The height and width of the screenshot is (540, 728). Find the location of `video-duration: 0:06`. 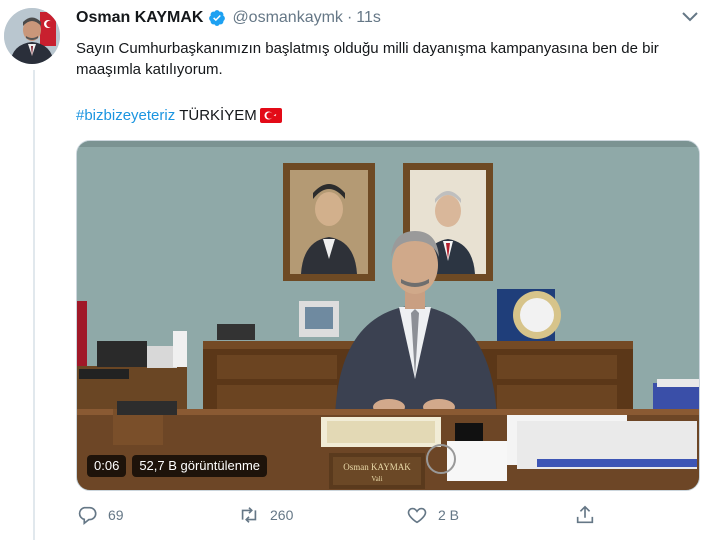

video-duration: 0:06 is located at coordinates (107, 466).